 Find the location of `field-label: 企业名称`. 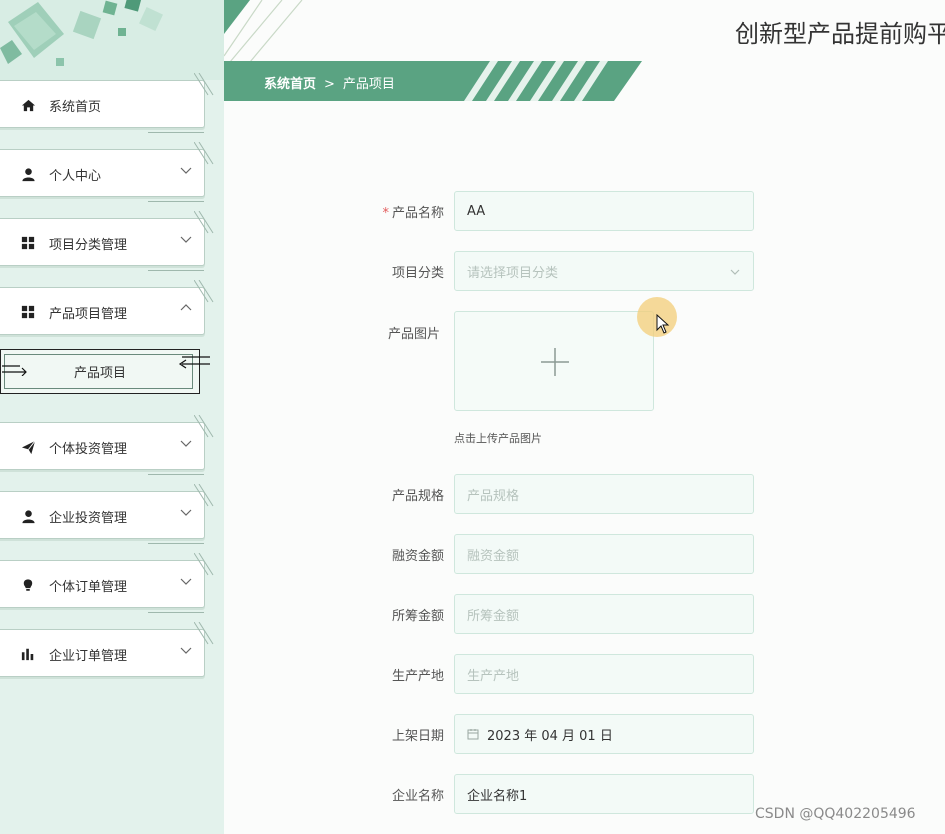

field-label: 企业名称 is located at coordinates (417, 796).